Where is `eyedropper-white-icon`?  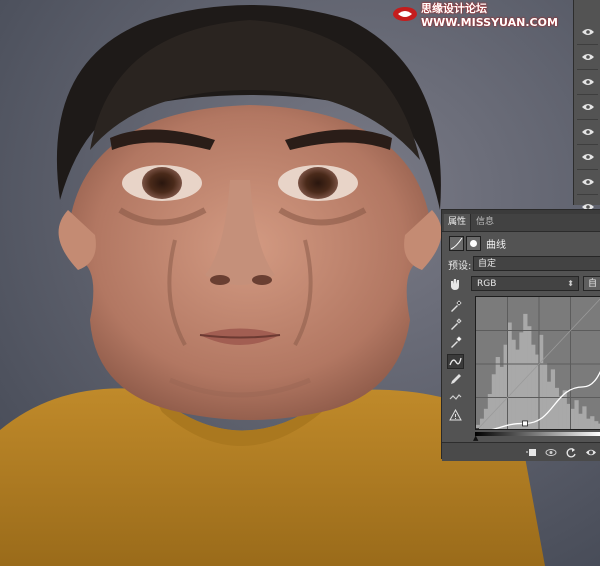 eyedropper-white-icon is located at coordinates (455, 342).